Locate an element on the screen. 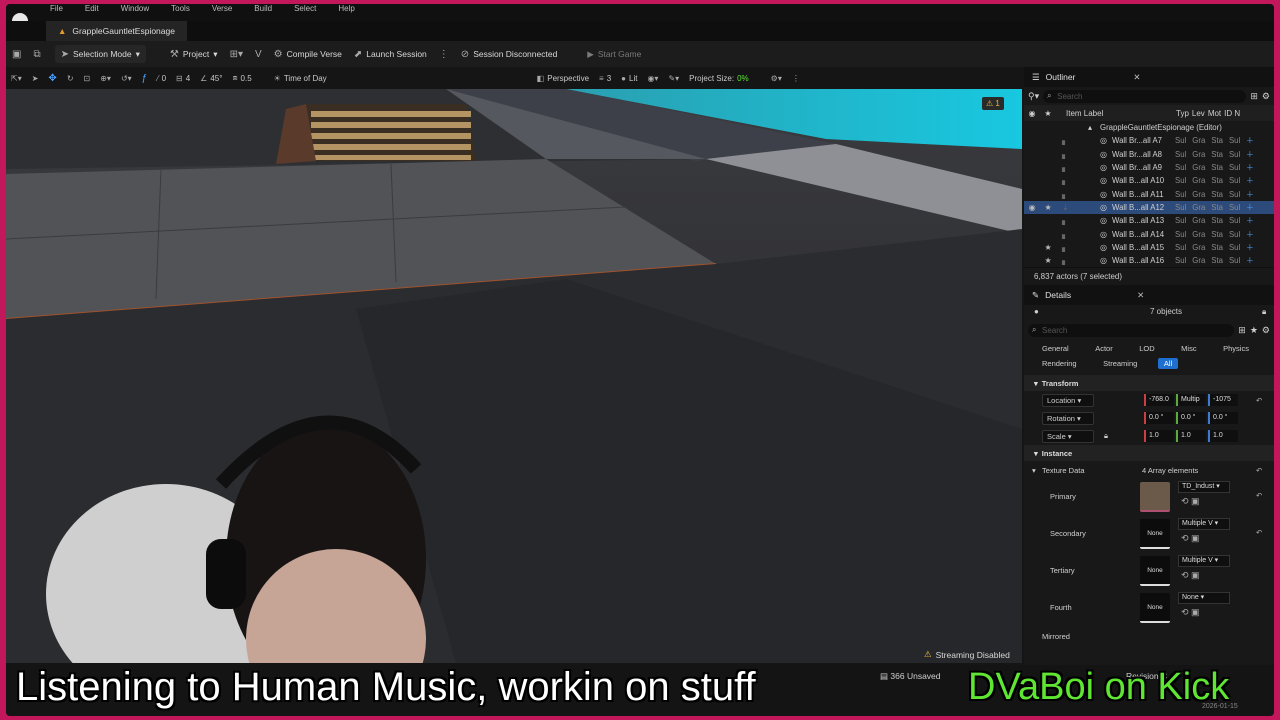 Image resolution: width=1280 pixels, height=720 pixels. selection-mode-dropdown: ➤ Selection Mode ▾ is located at coordinates (100, 54).